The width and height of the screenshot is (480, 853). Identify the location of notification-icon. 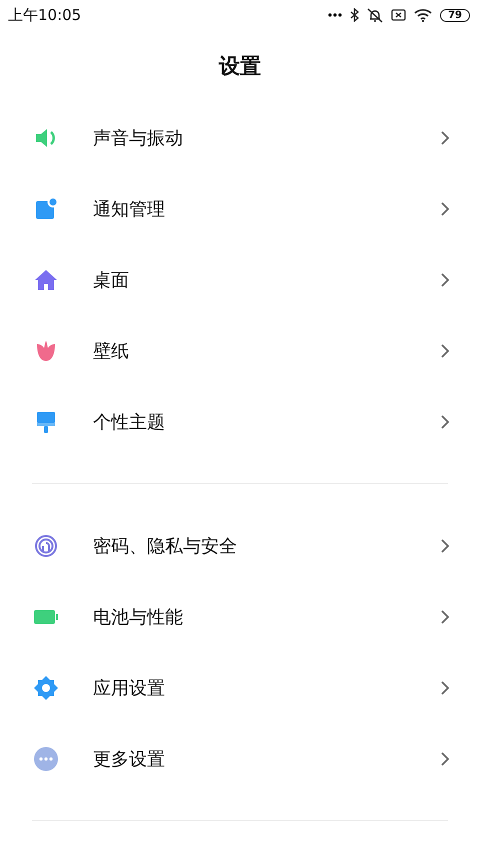
(46, 208).